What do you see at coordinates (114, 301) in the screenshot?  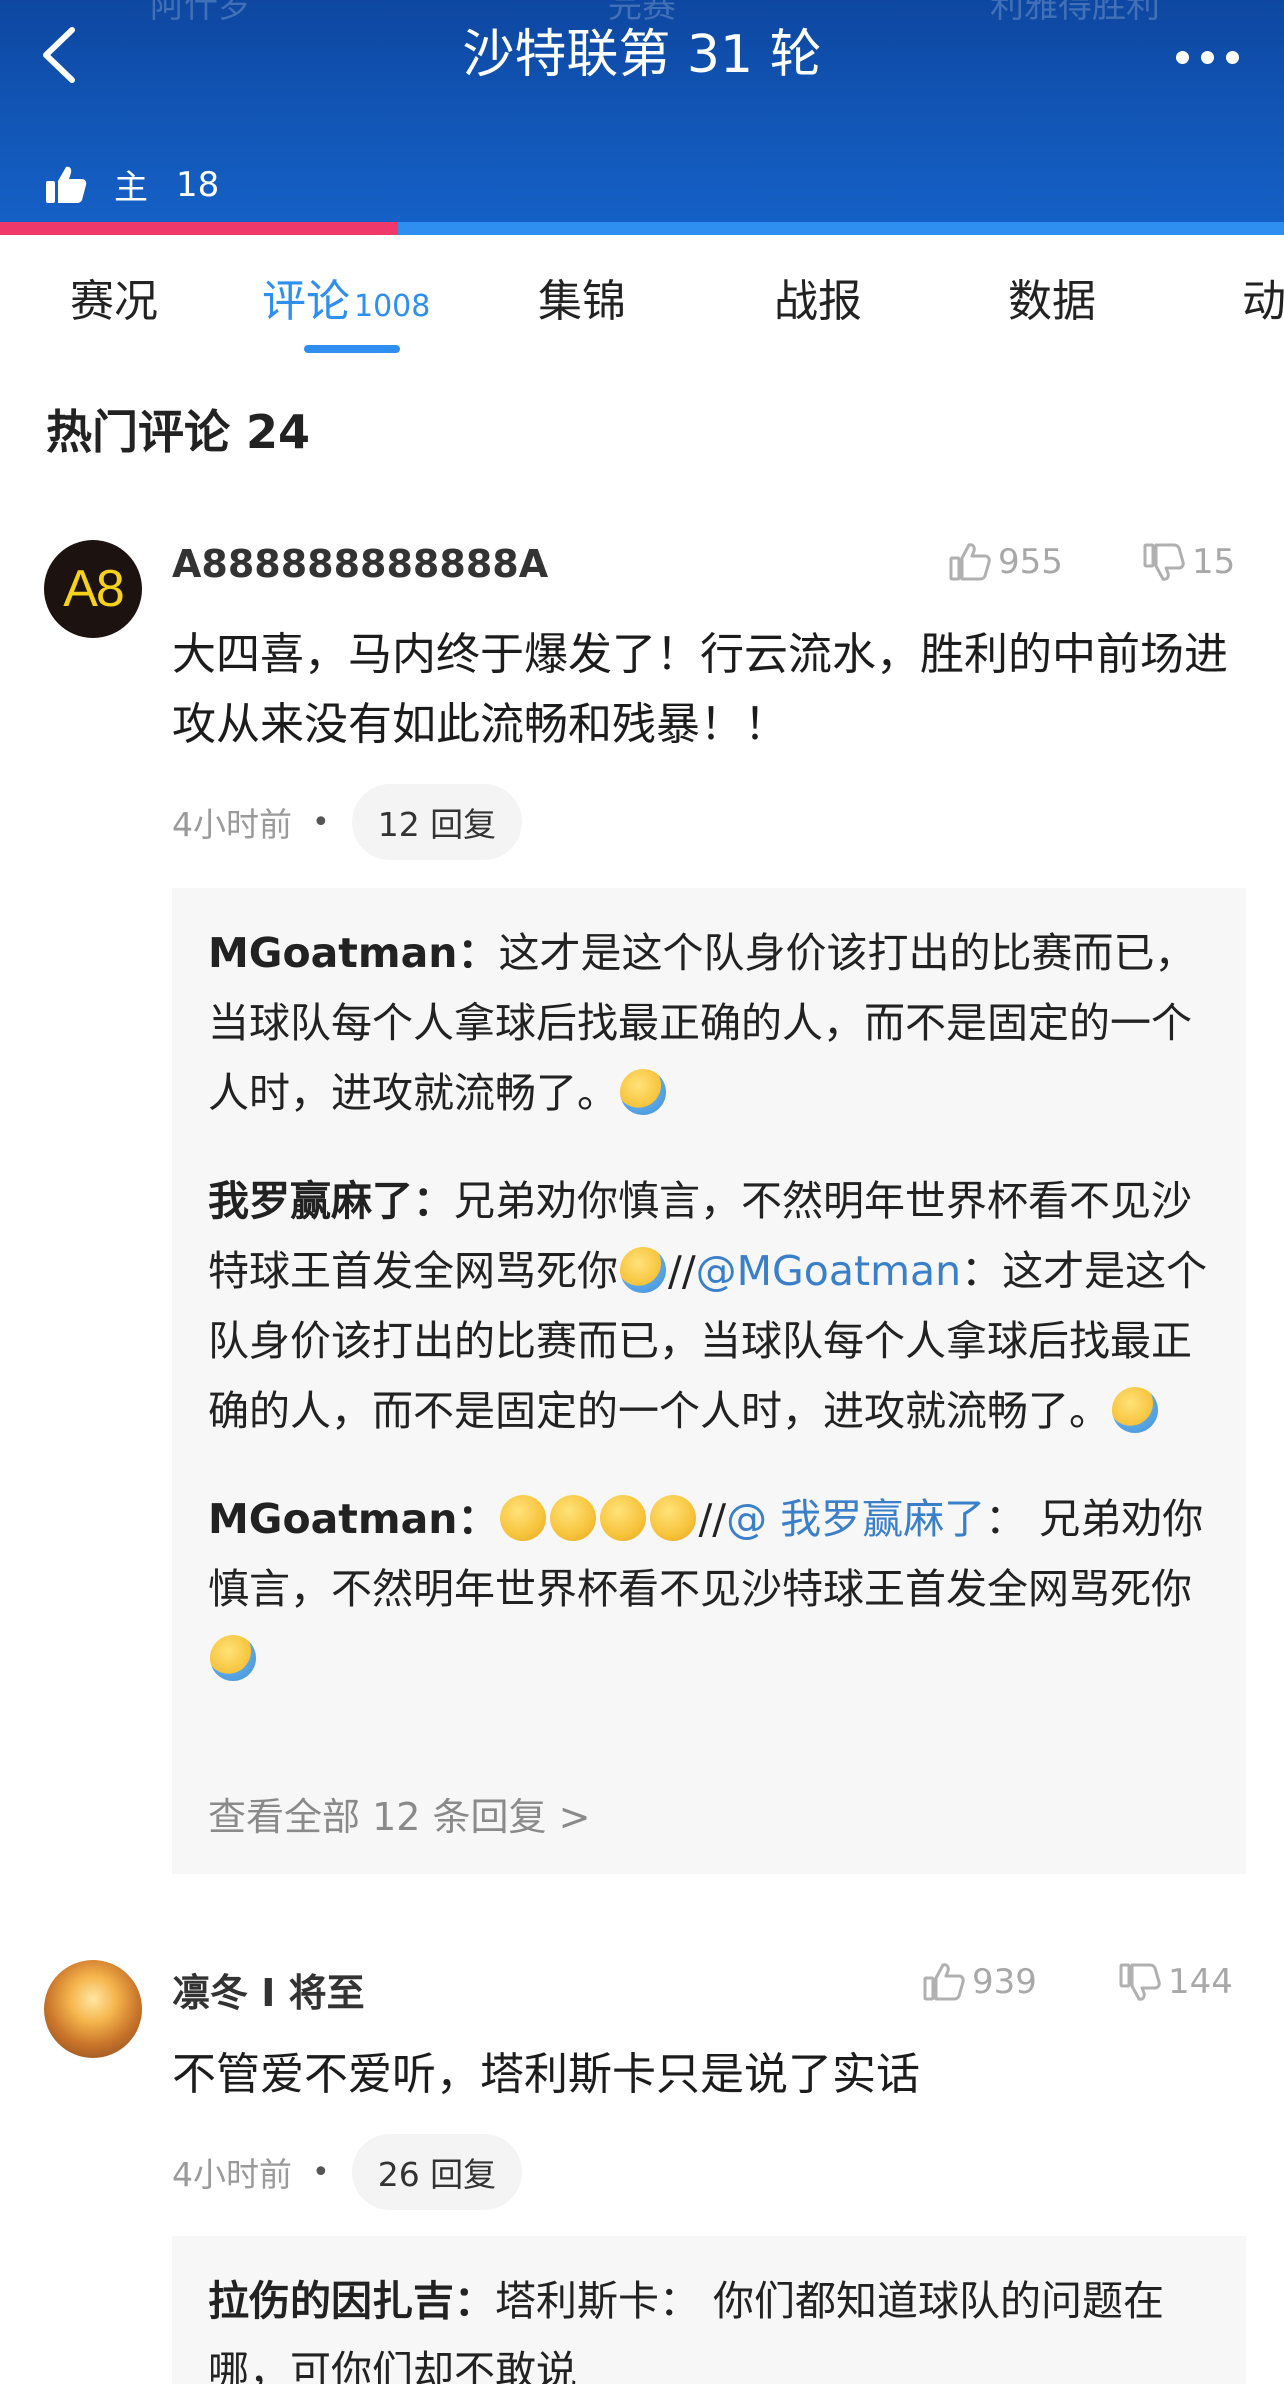 I see `tab-label: 赛况` at bounding box center [114, 301].